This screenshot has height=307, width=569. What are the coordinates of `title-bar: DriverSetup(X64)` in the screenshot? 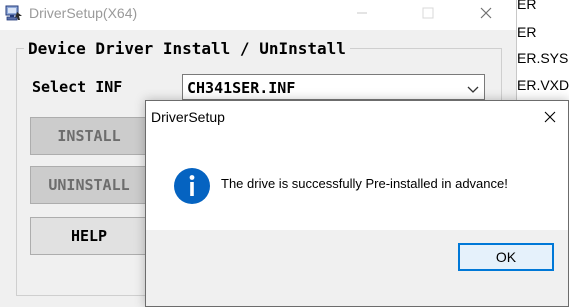 It's located at (258, 15).